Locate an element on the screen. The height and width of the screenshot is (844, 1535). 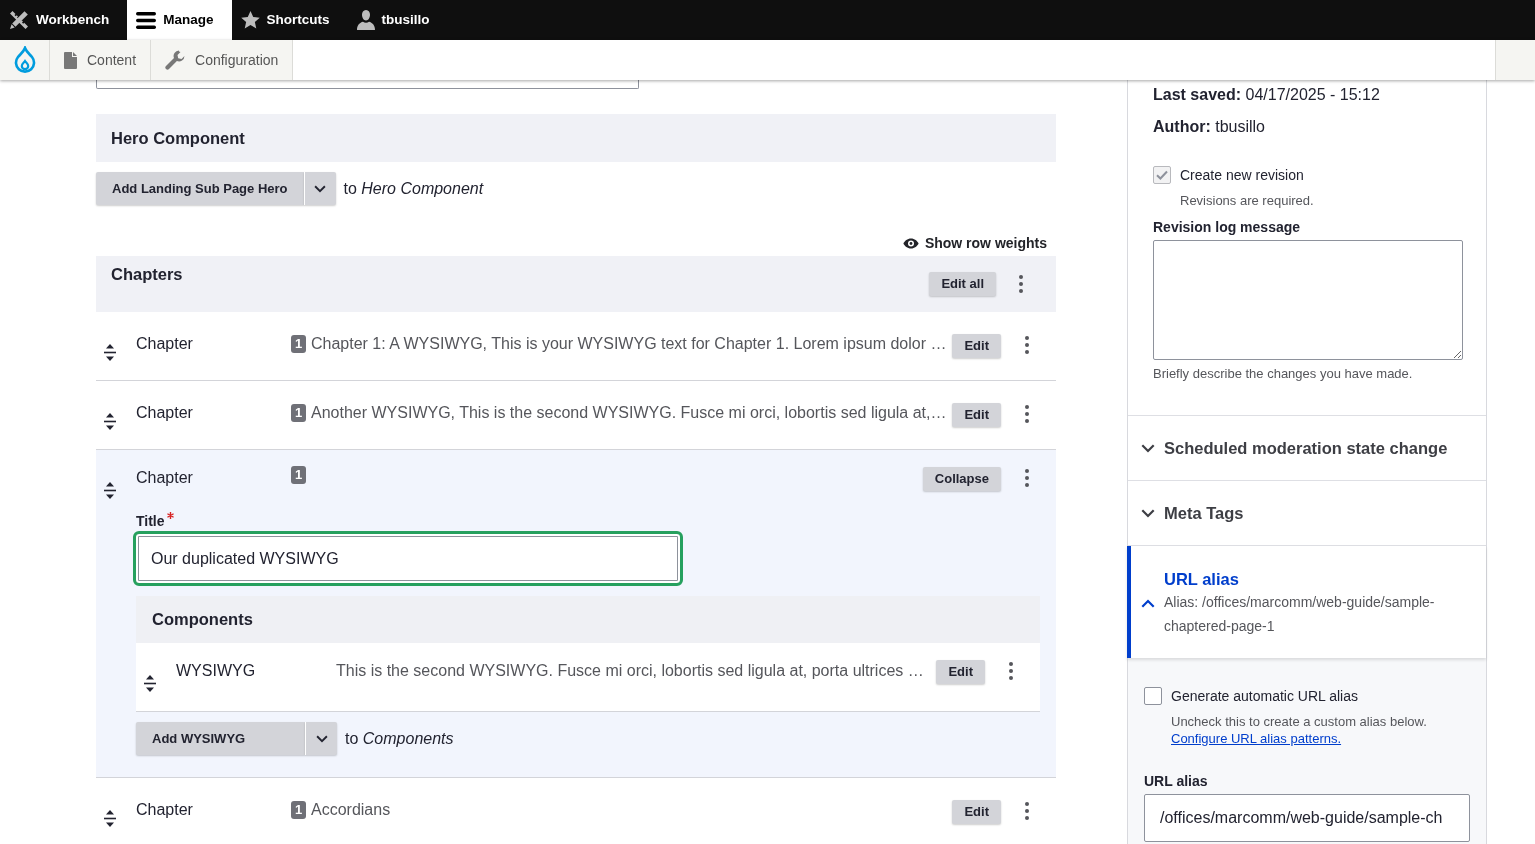
user-icon is located at coordinates (365, 20).